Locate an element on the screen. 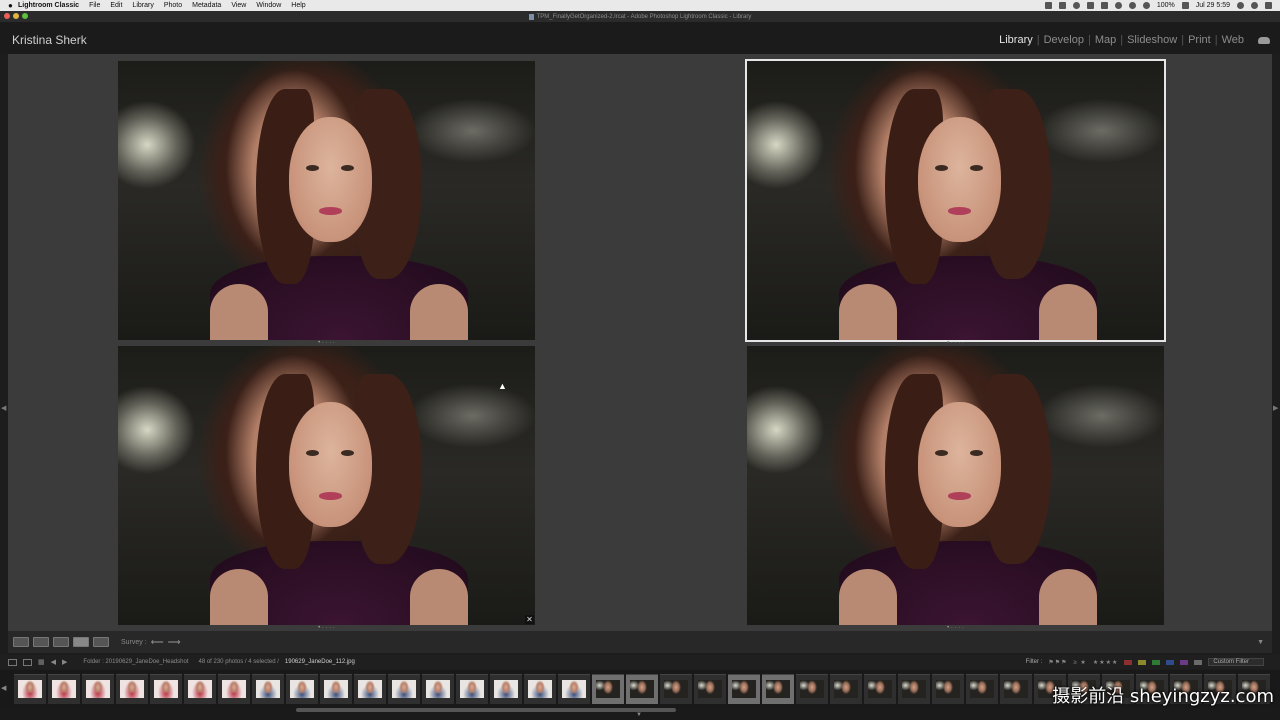 Image resolution: width=1280 pixels, height=720 pixels. selected-filename: 190629_JaneDoe_112.jpg is located at coordinates (320, 662).